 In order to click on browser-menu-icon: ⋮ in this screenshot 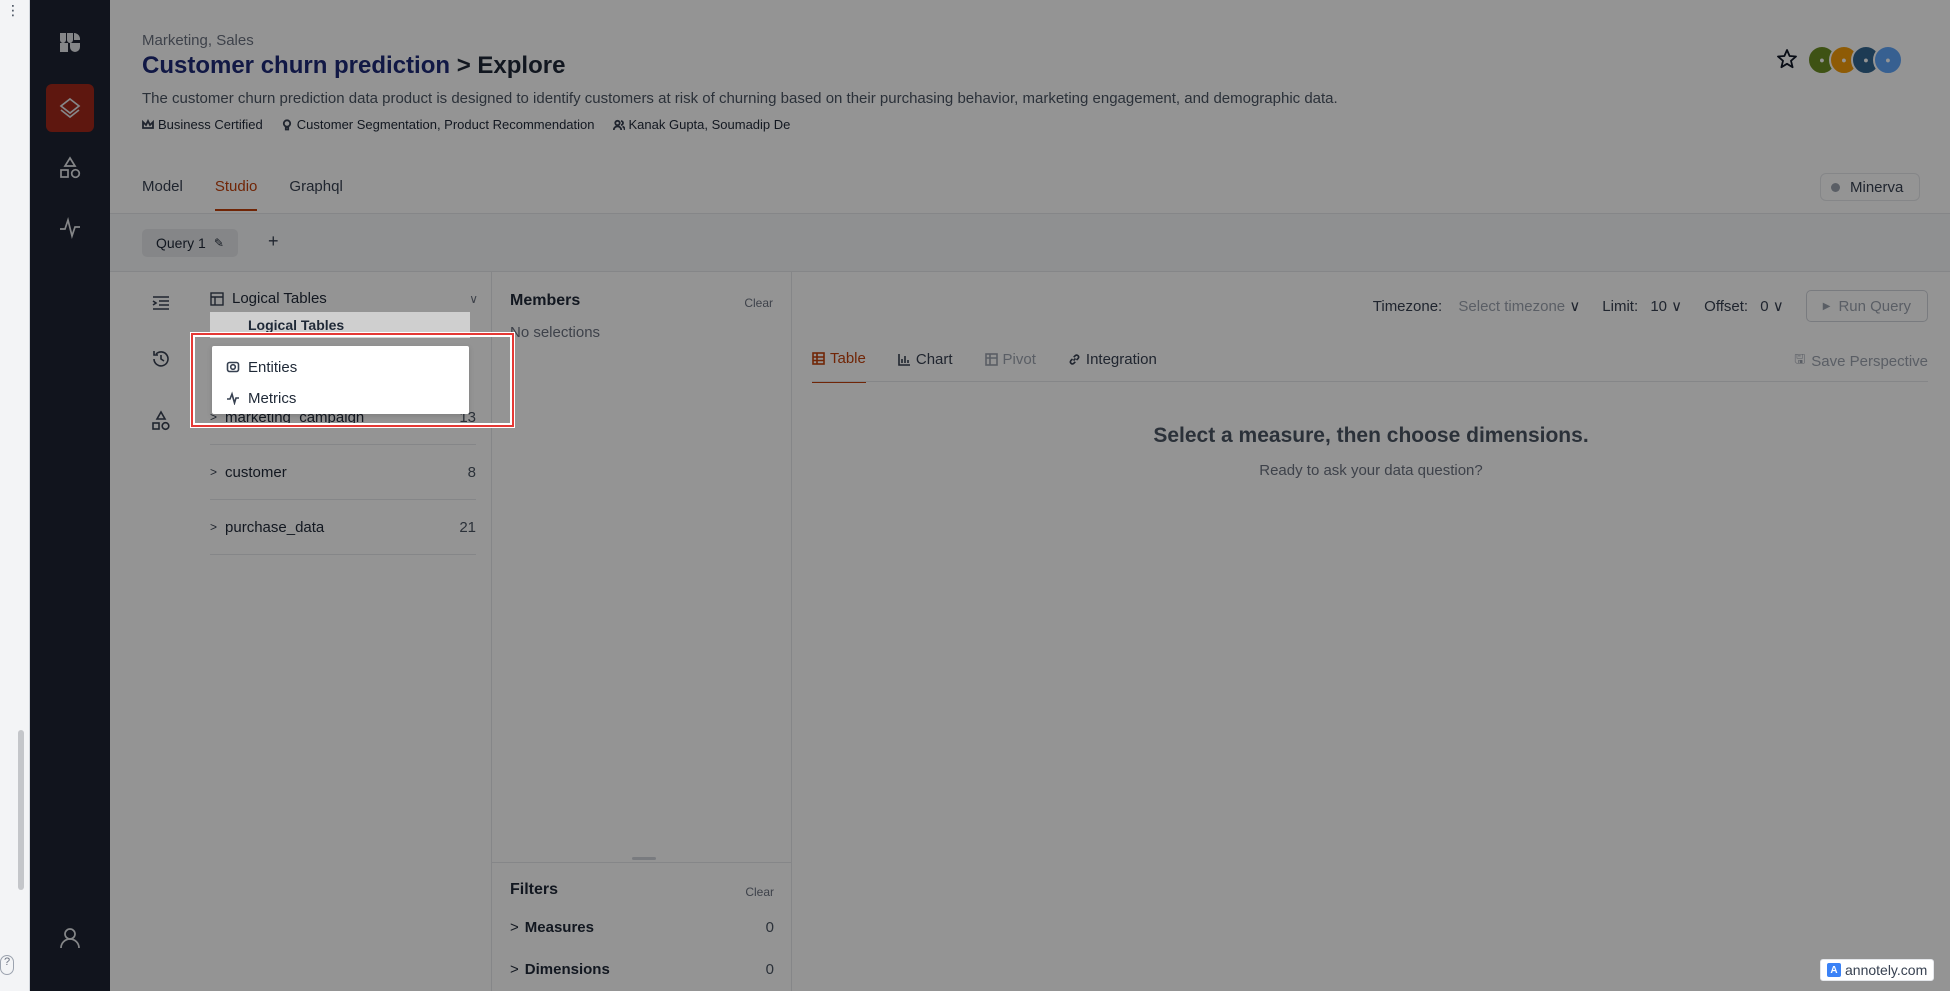, I will do `click(13, 10)`.